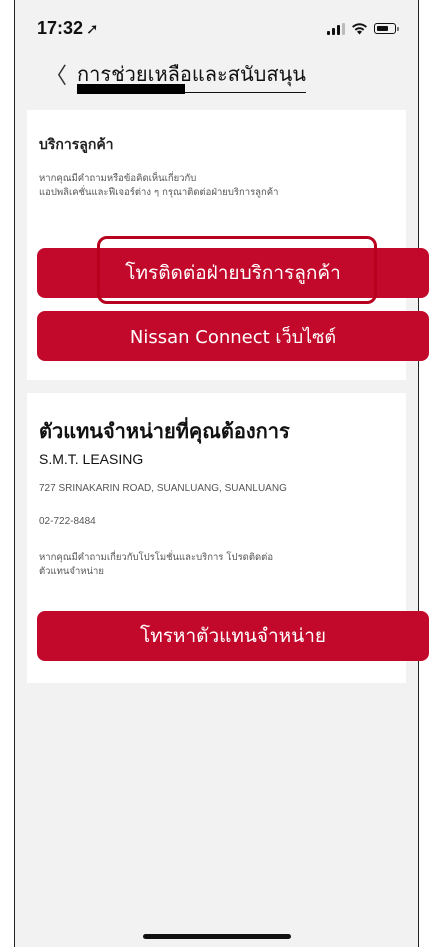 Image resolution: width=434 pixels, height=947 pixels. What do you see at coordinates (131, 89) in the screenshot?
I see `redaction-bar` at bounding box center [131, 89].